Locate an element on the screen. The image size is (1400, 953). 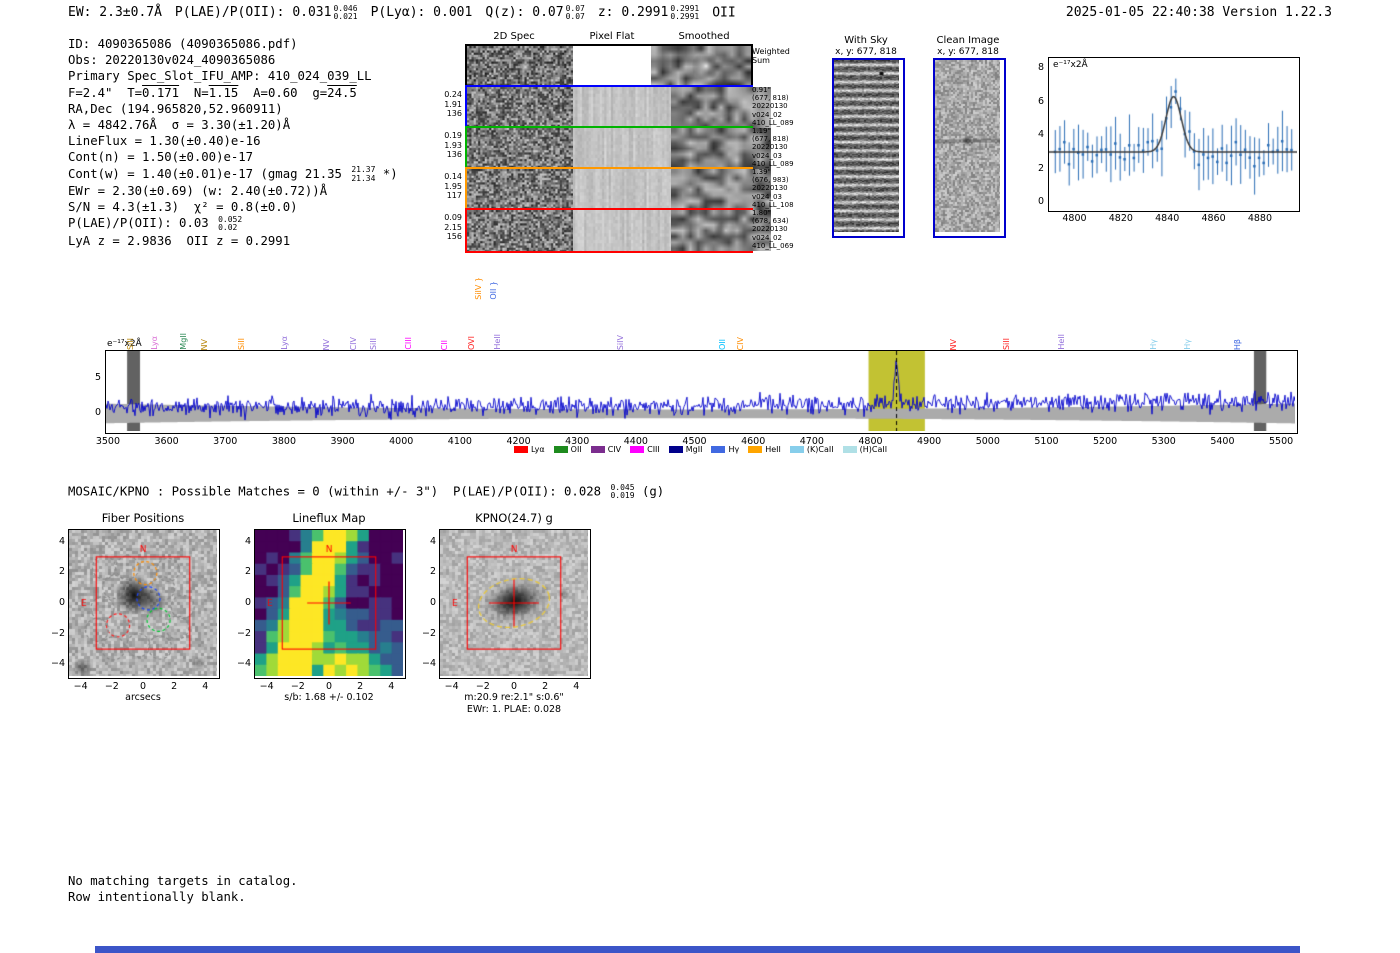
spectrum-x-tick: 5300 is located at coordinates (1163, 441).